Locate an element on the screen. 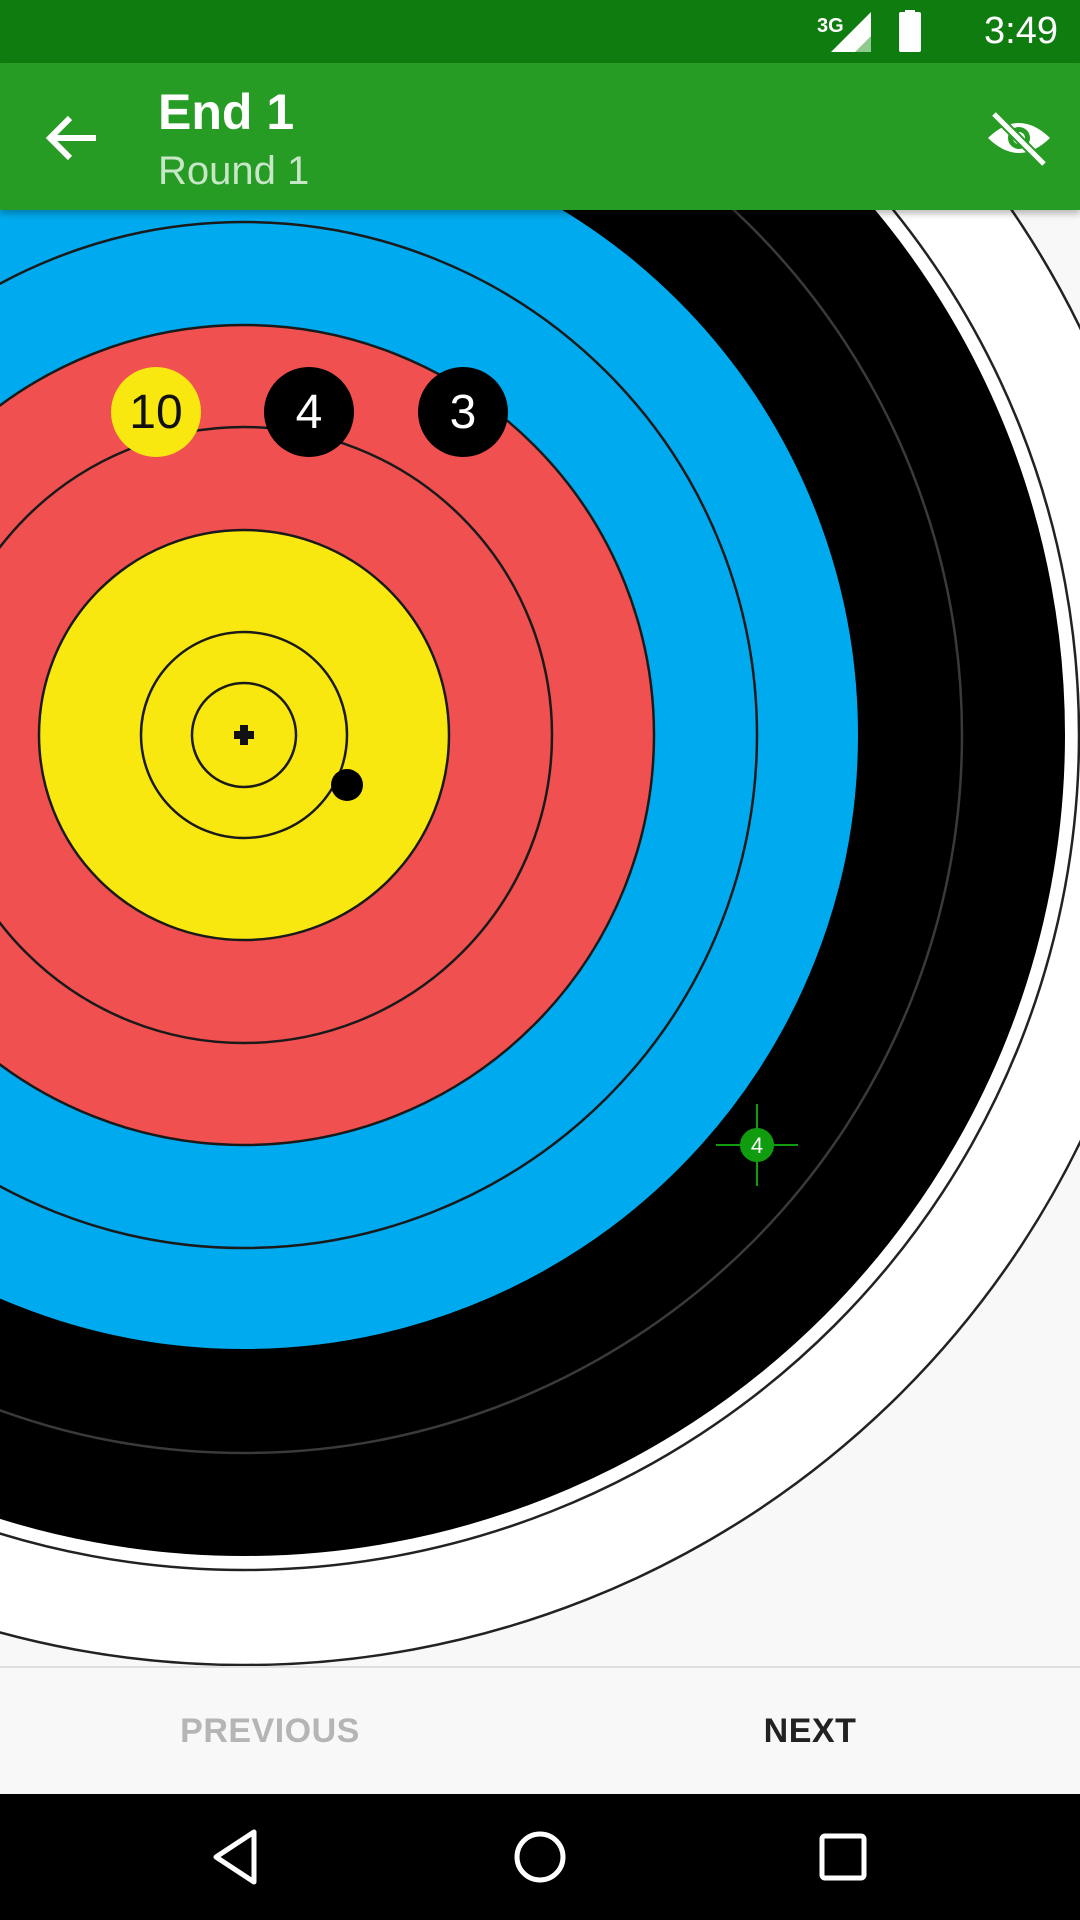  home-circle-icon is located at coordinates (540, 1857).